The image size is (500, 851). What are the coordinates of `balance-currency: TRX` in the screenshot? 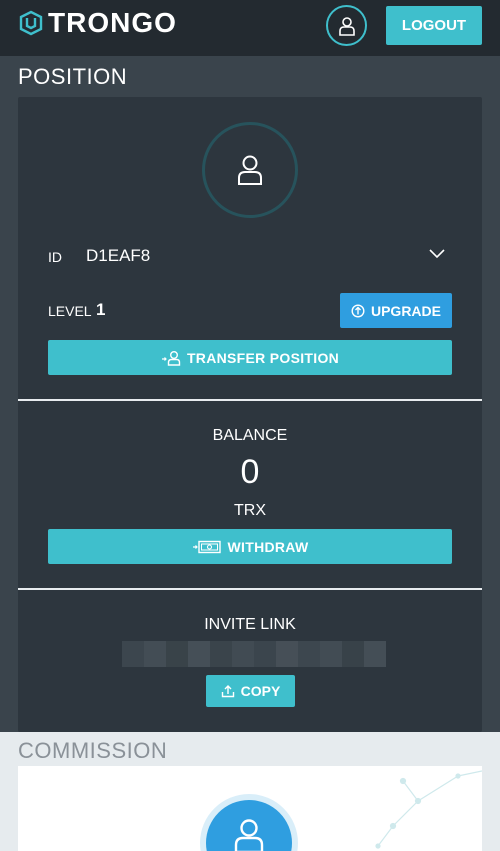 It's located at (250, 510).